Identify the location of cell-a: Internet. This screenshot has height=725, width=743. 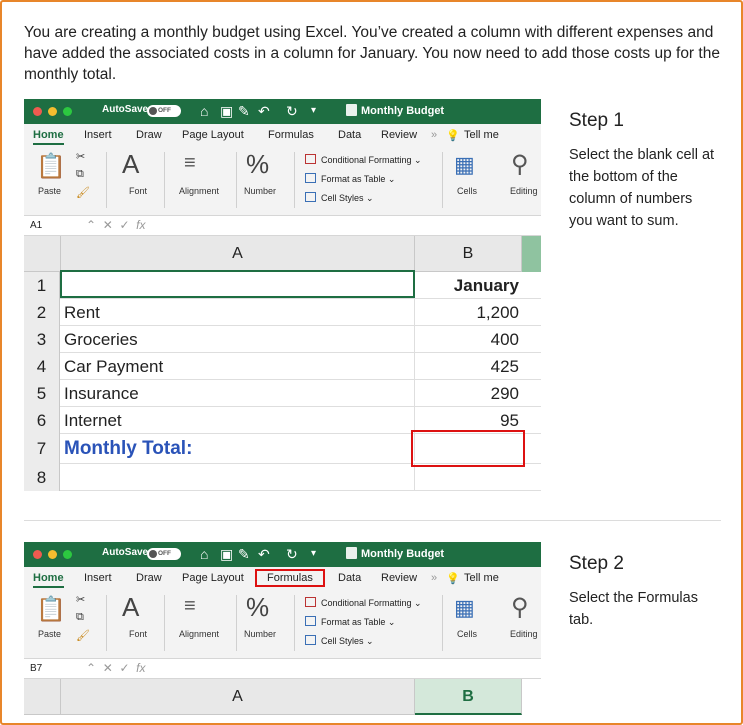
(93, 420).